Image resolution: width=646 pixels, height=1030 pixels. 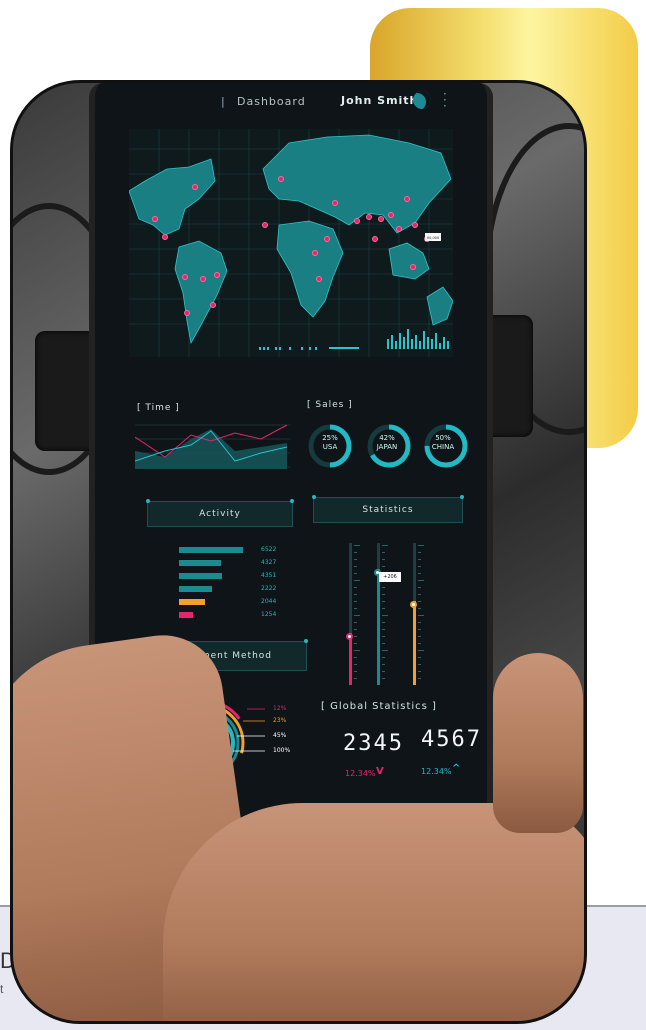 What do you see at coordinates (433, 238) in the screenshot?
I see `map-tooltip: 00,000` at bounding box center [433, 238].